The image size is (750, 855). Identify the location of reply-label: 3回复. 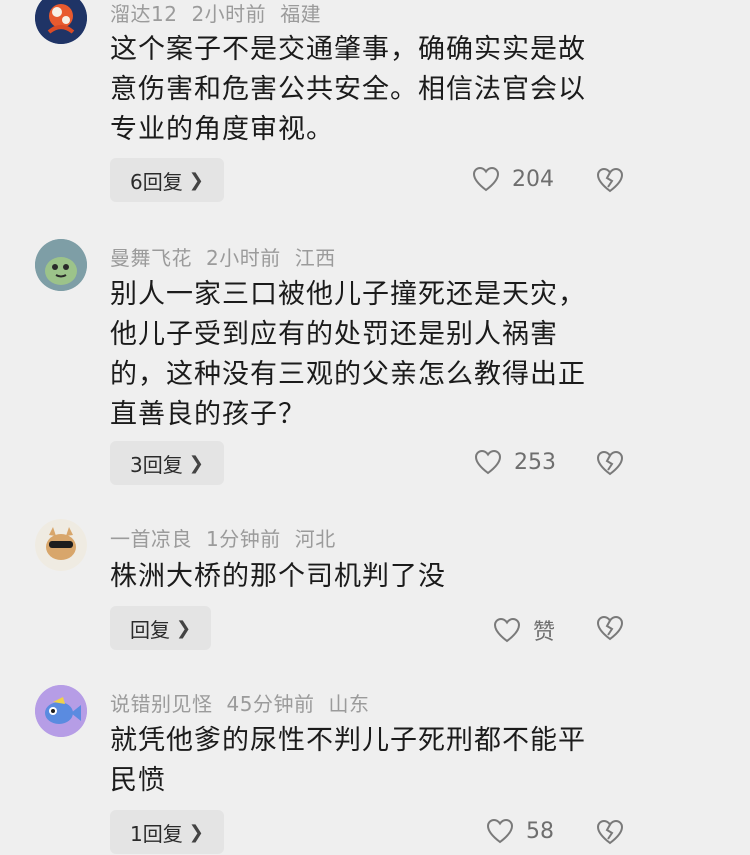
(156, 464).